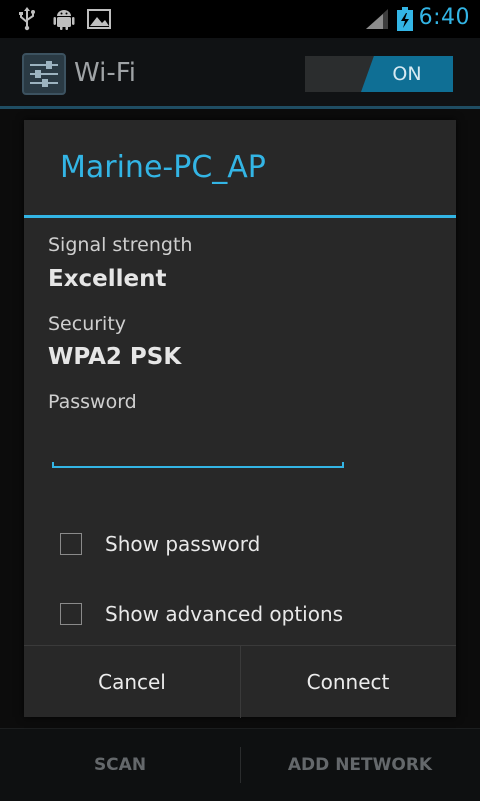 The image size is (480, 801). I want to click on show-password-row: Show password, so click(250, 545).